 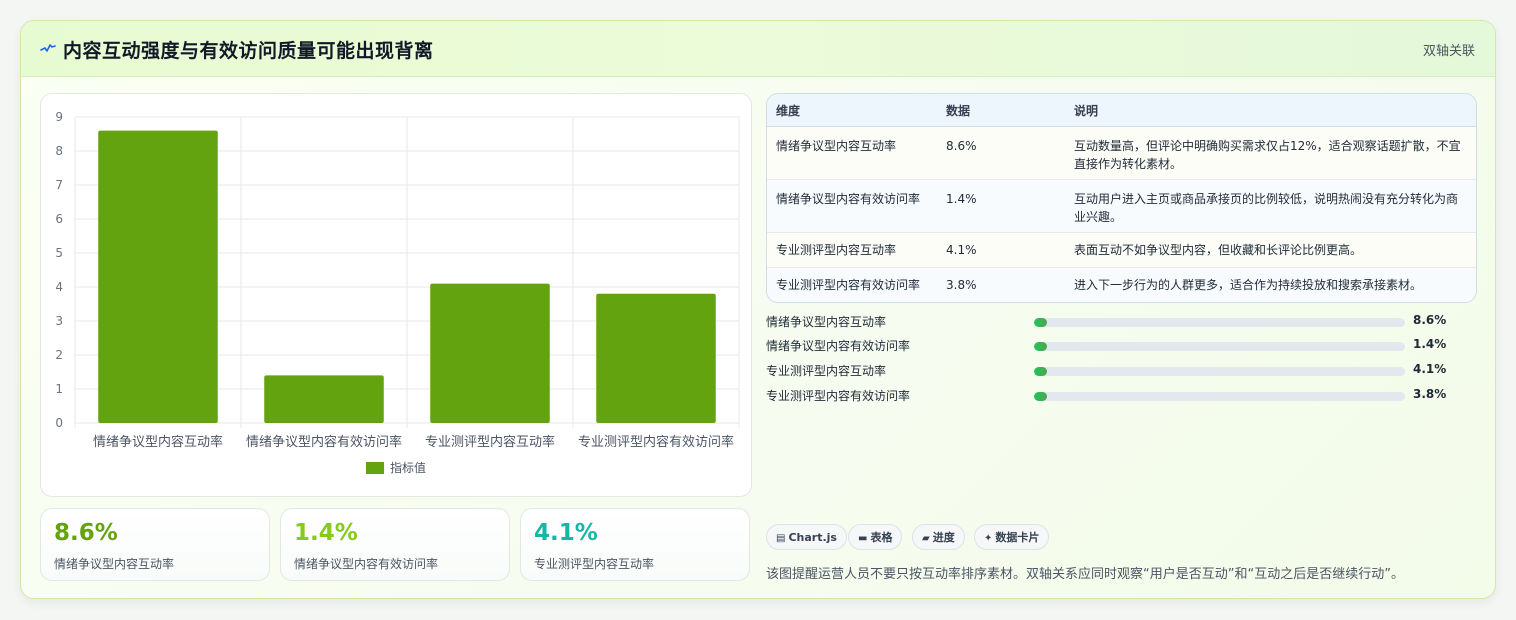 I want to click on progress-row: 情绪争议型内容有效访问率 1.4%, so click(x=1121, y=347).